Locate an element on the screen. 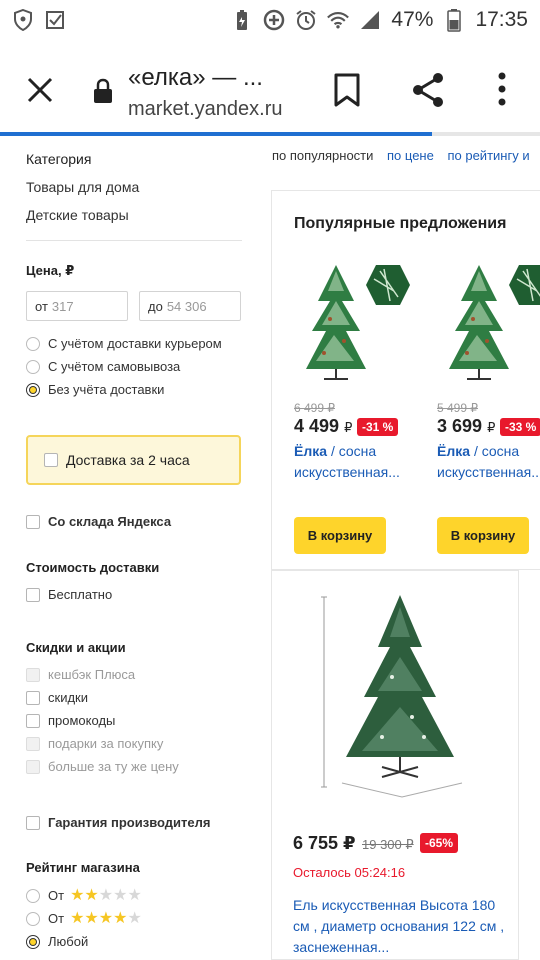 The image size is (540, 960). radio-rating-4: От ★ ★ ★ ★ ★ is located at coordinates (84, 918).